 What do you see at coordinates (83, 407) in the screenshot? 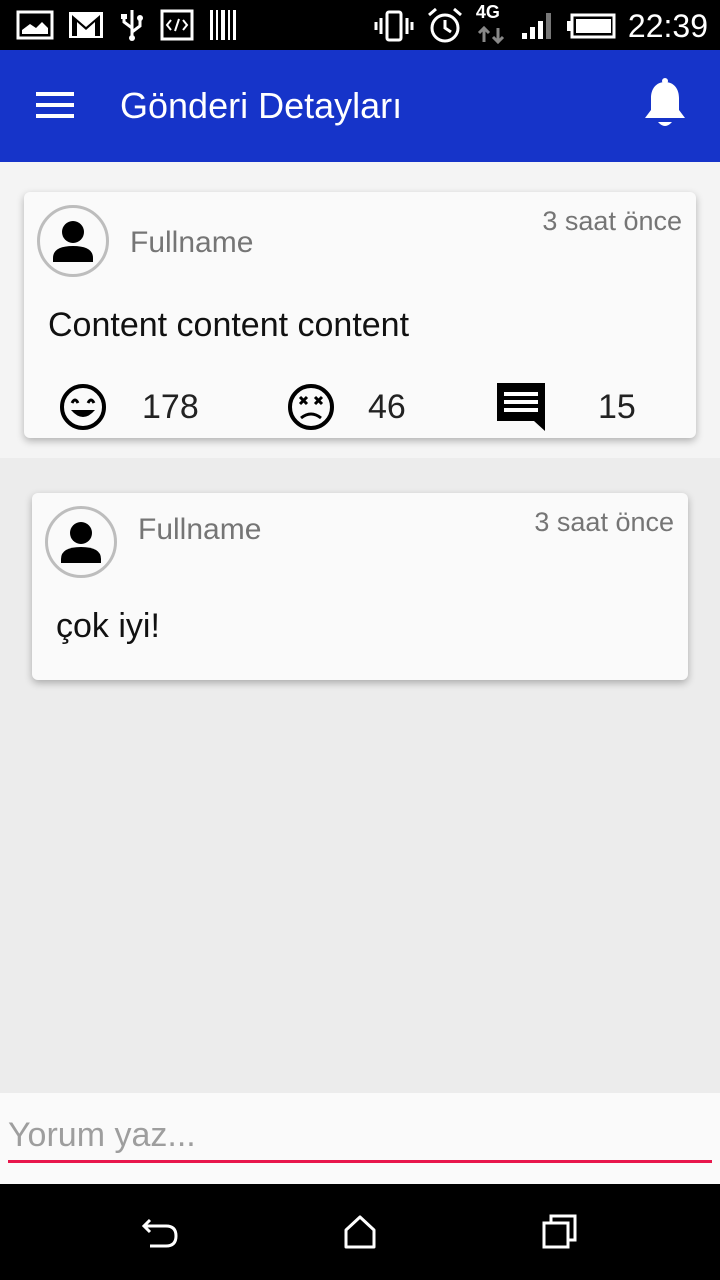
I see `happy-face-icon` at bounding box center [83, 407].